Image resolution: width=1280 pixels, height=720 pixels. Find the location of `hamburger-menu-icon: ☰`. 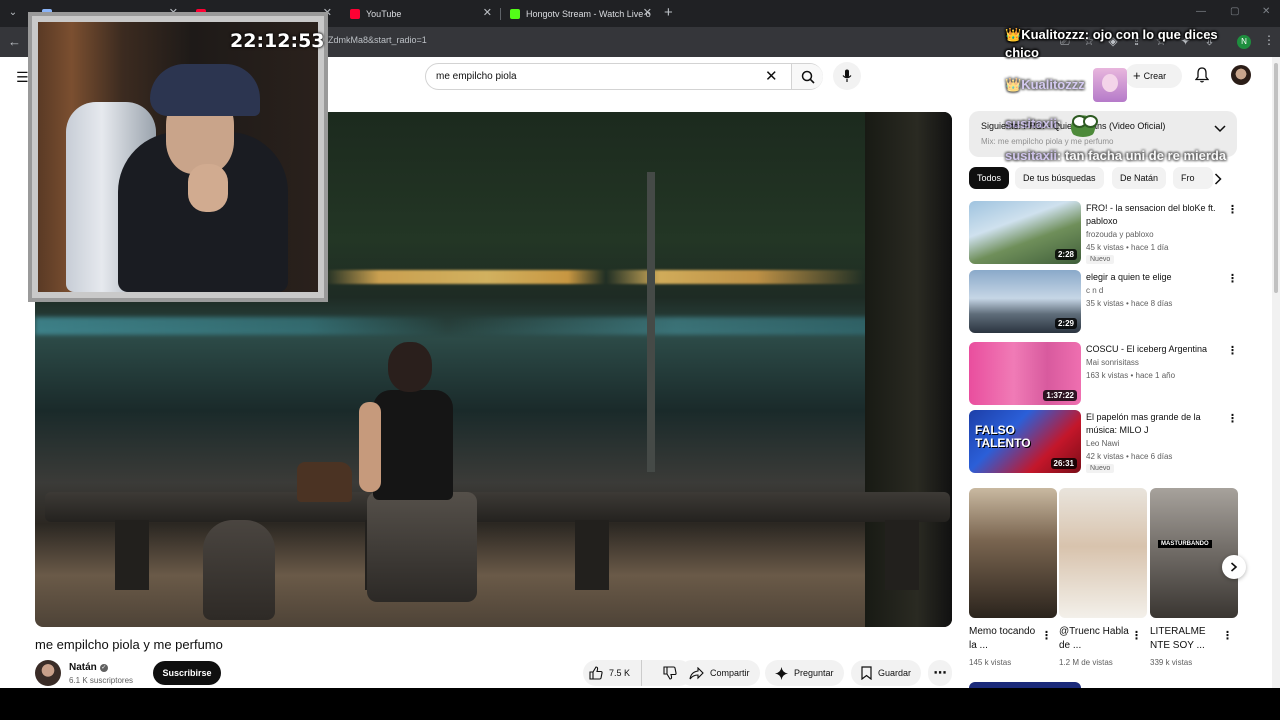

hamburger-menu-icon: ☰ is located at coordinates (22, 77).